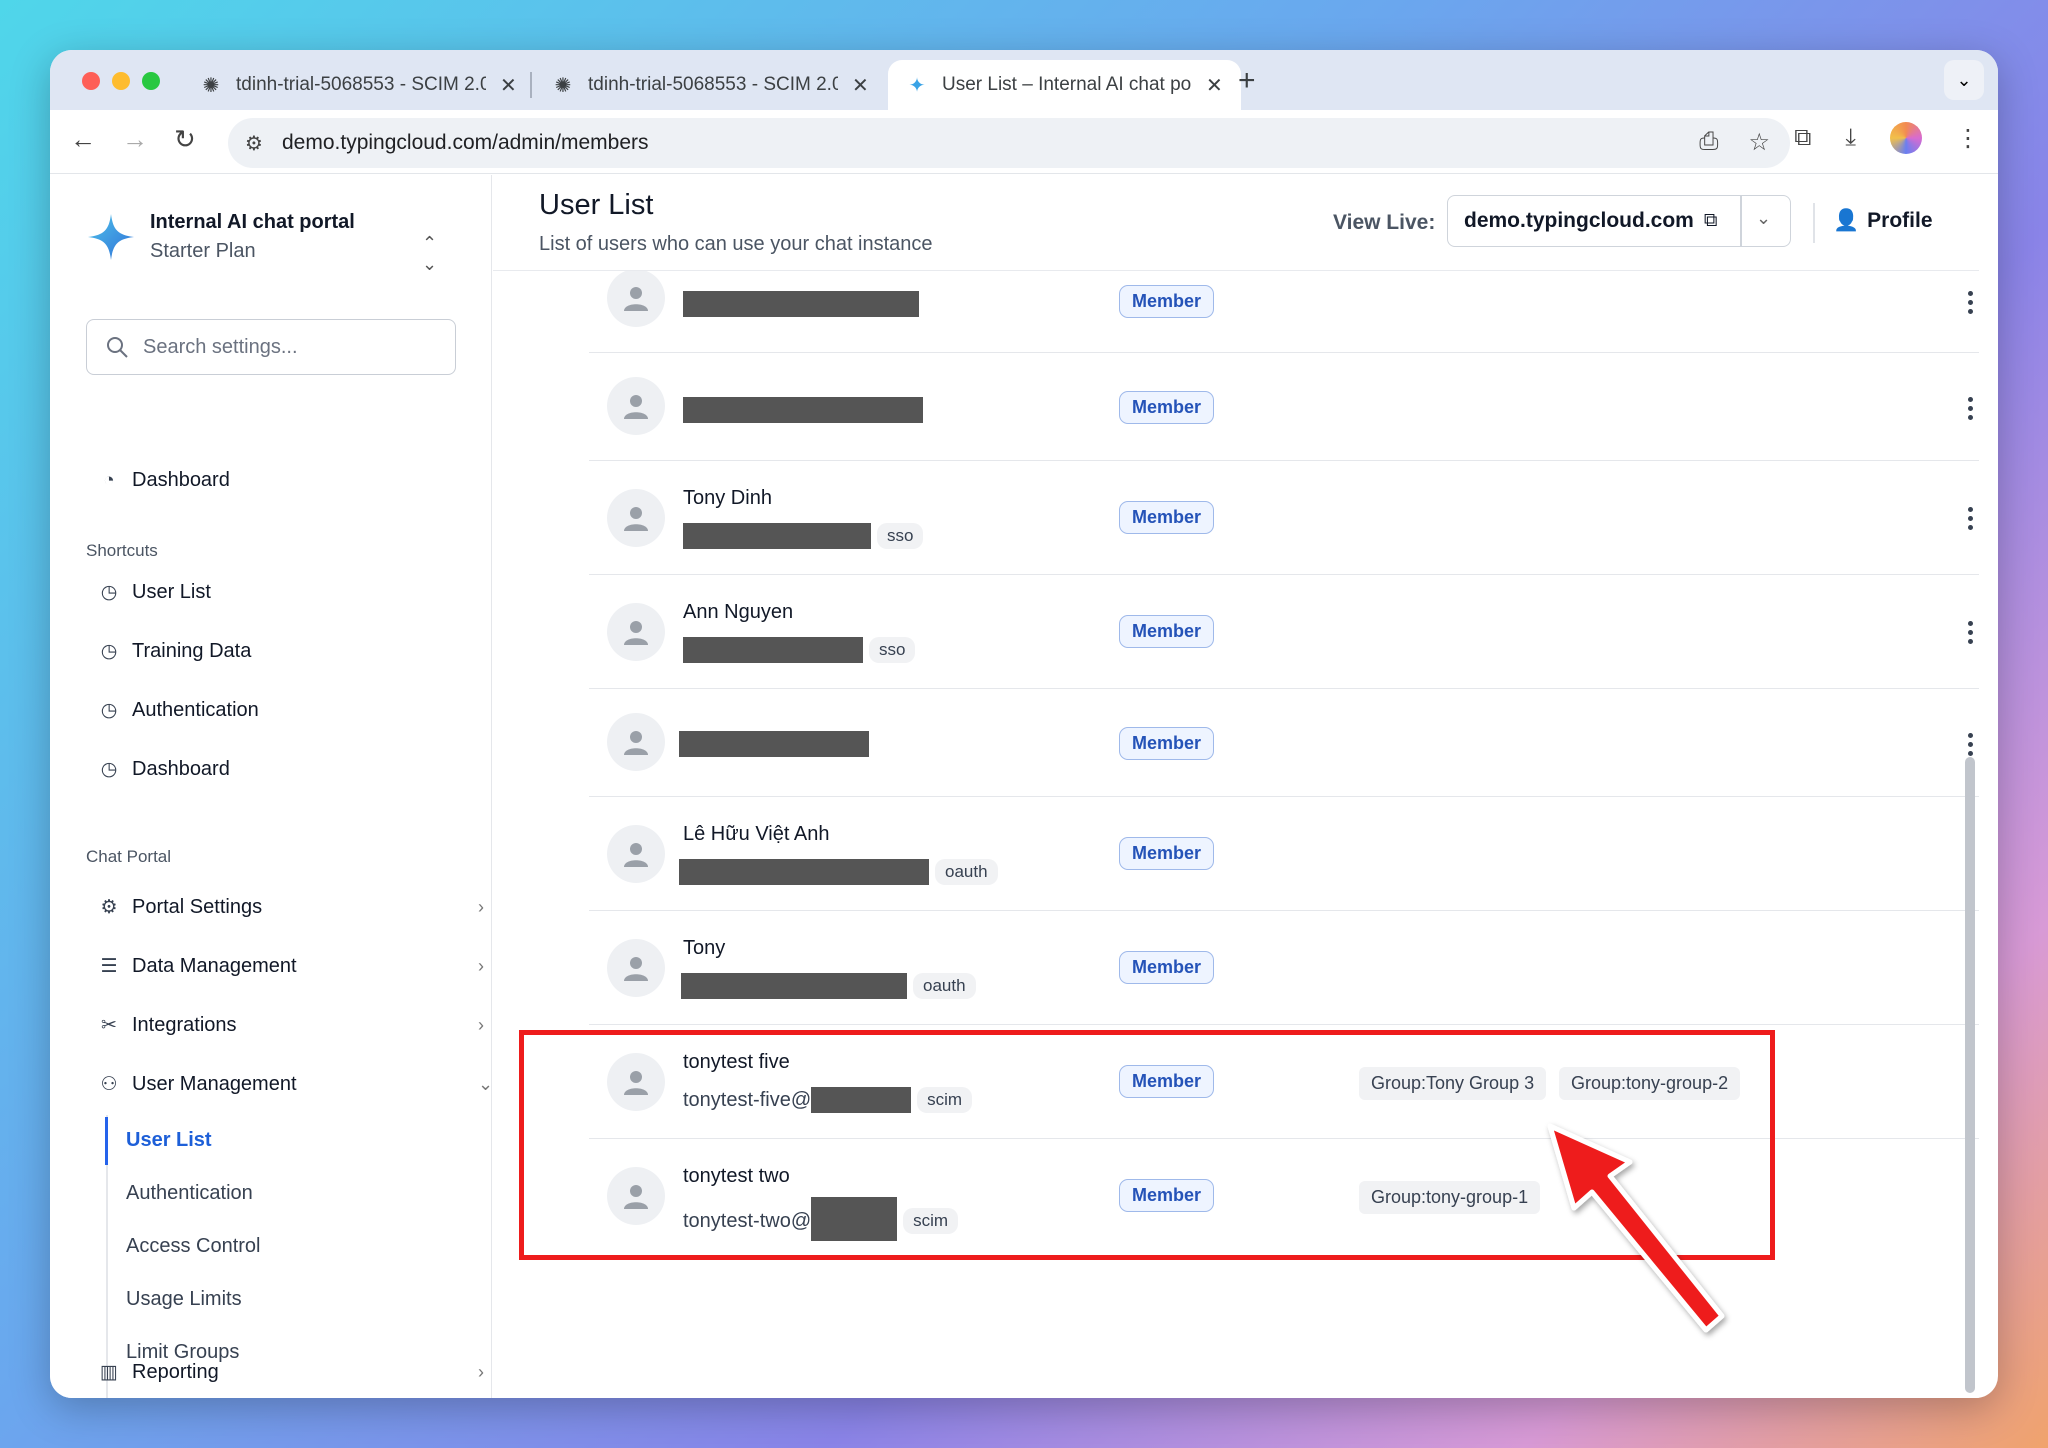  Describe the element at coordinates (295, 1084) in the screenshot. I see `sidebar-item-user-management: ⚇ User Management ⌄` at that location.